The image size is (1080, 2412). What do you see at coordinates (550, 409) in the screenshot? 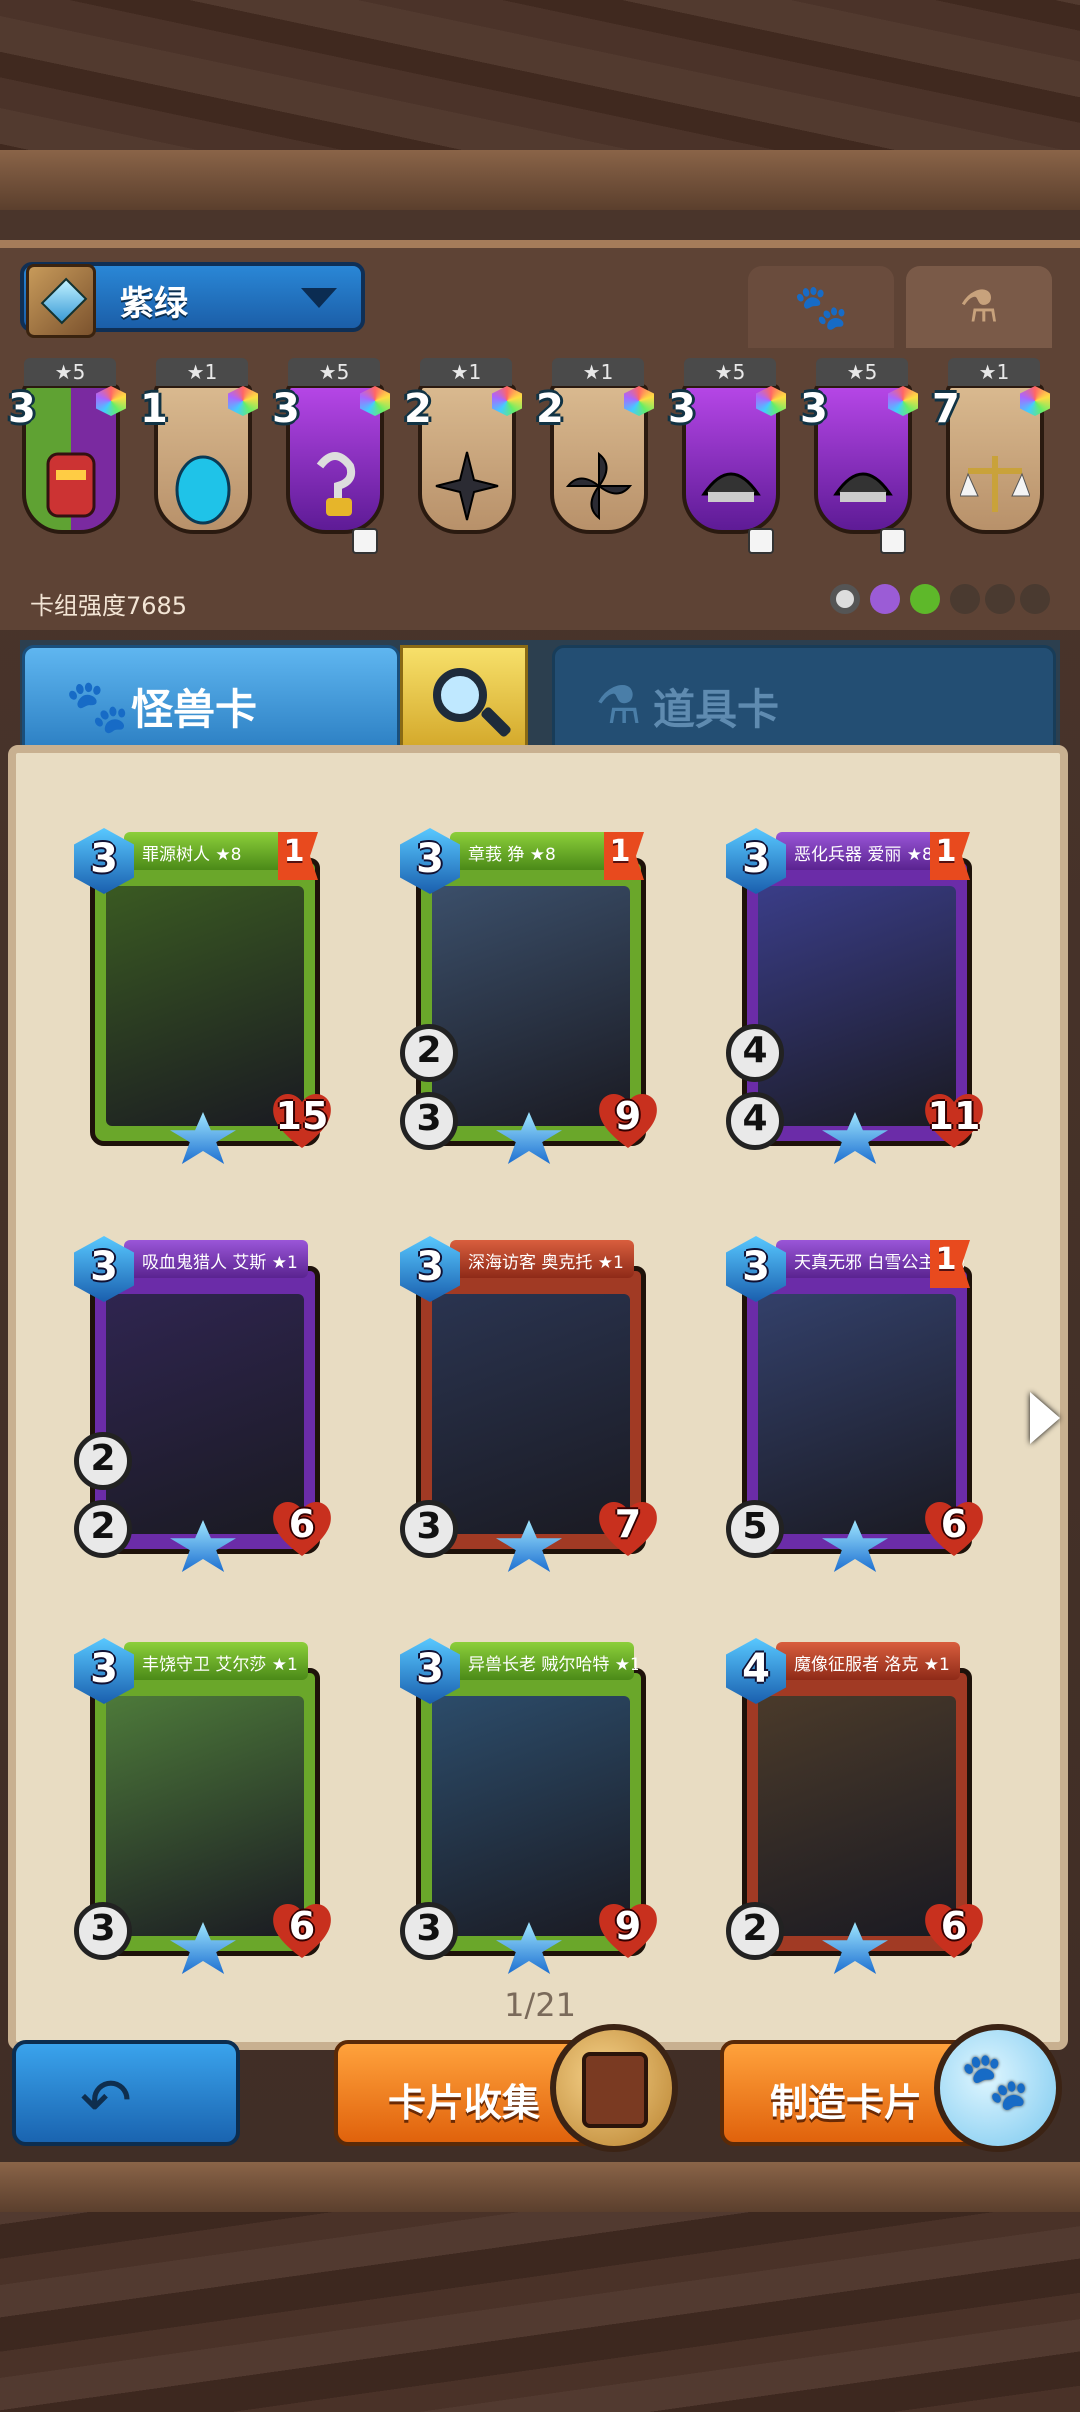
I see `slot-cost: 2` at bounding box center [550, 409].